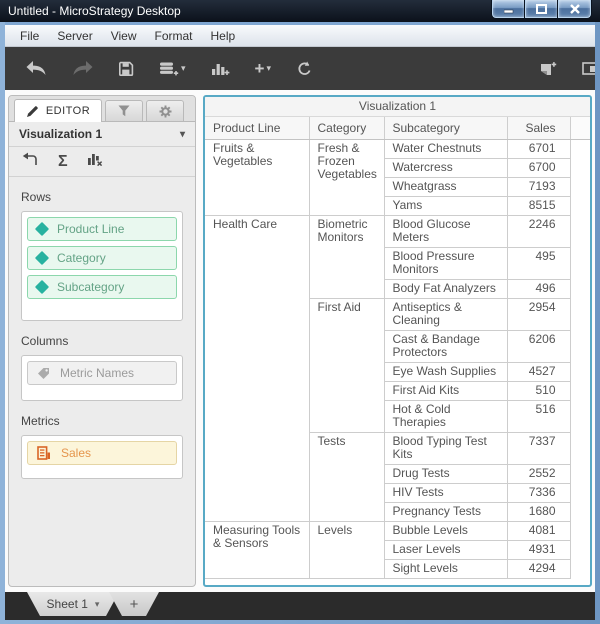  I want to click on sales-cell: 7193, so click(539, 187).